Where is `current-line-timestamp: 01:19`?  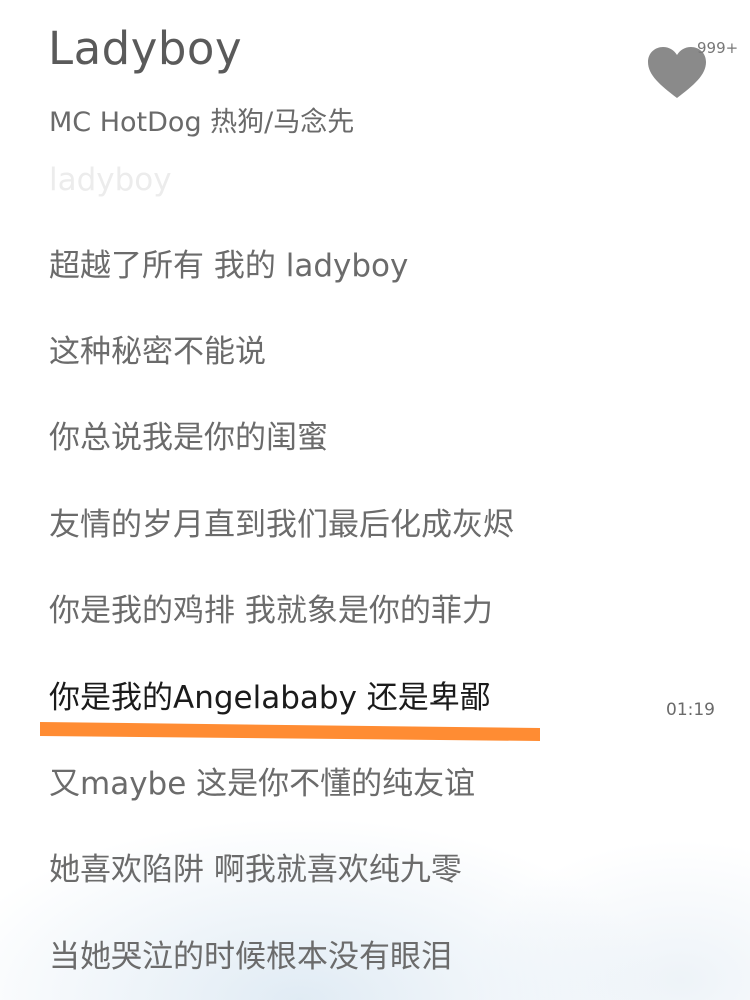
current-line-timestamp: 01:19 is located at coordinates (690, 710).